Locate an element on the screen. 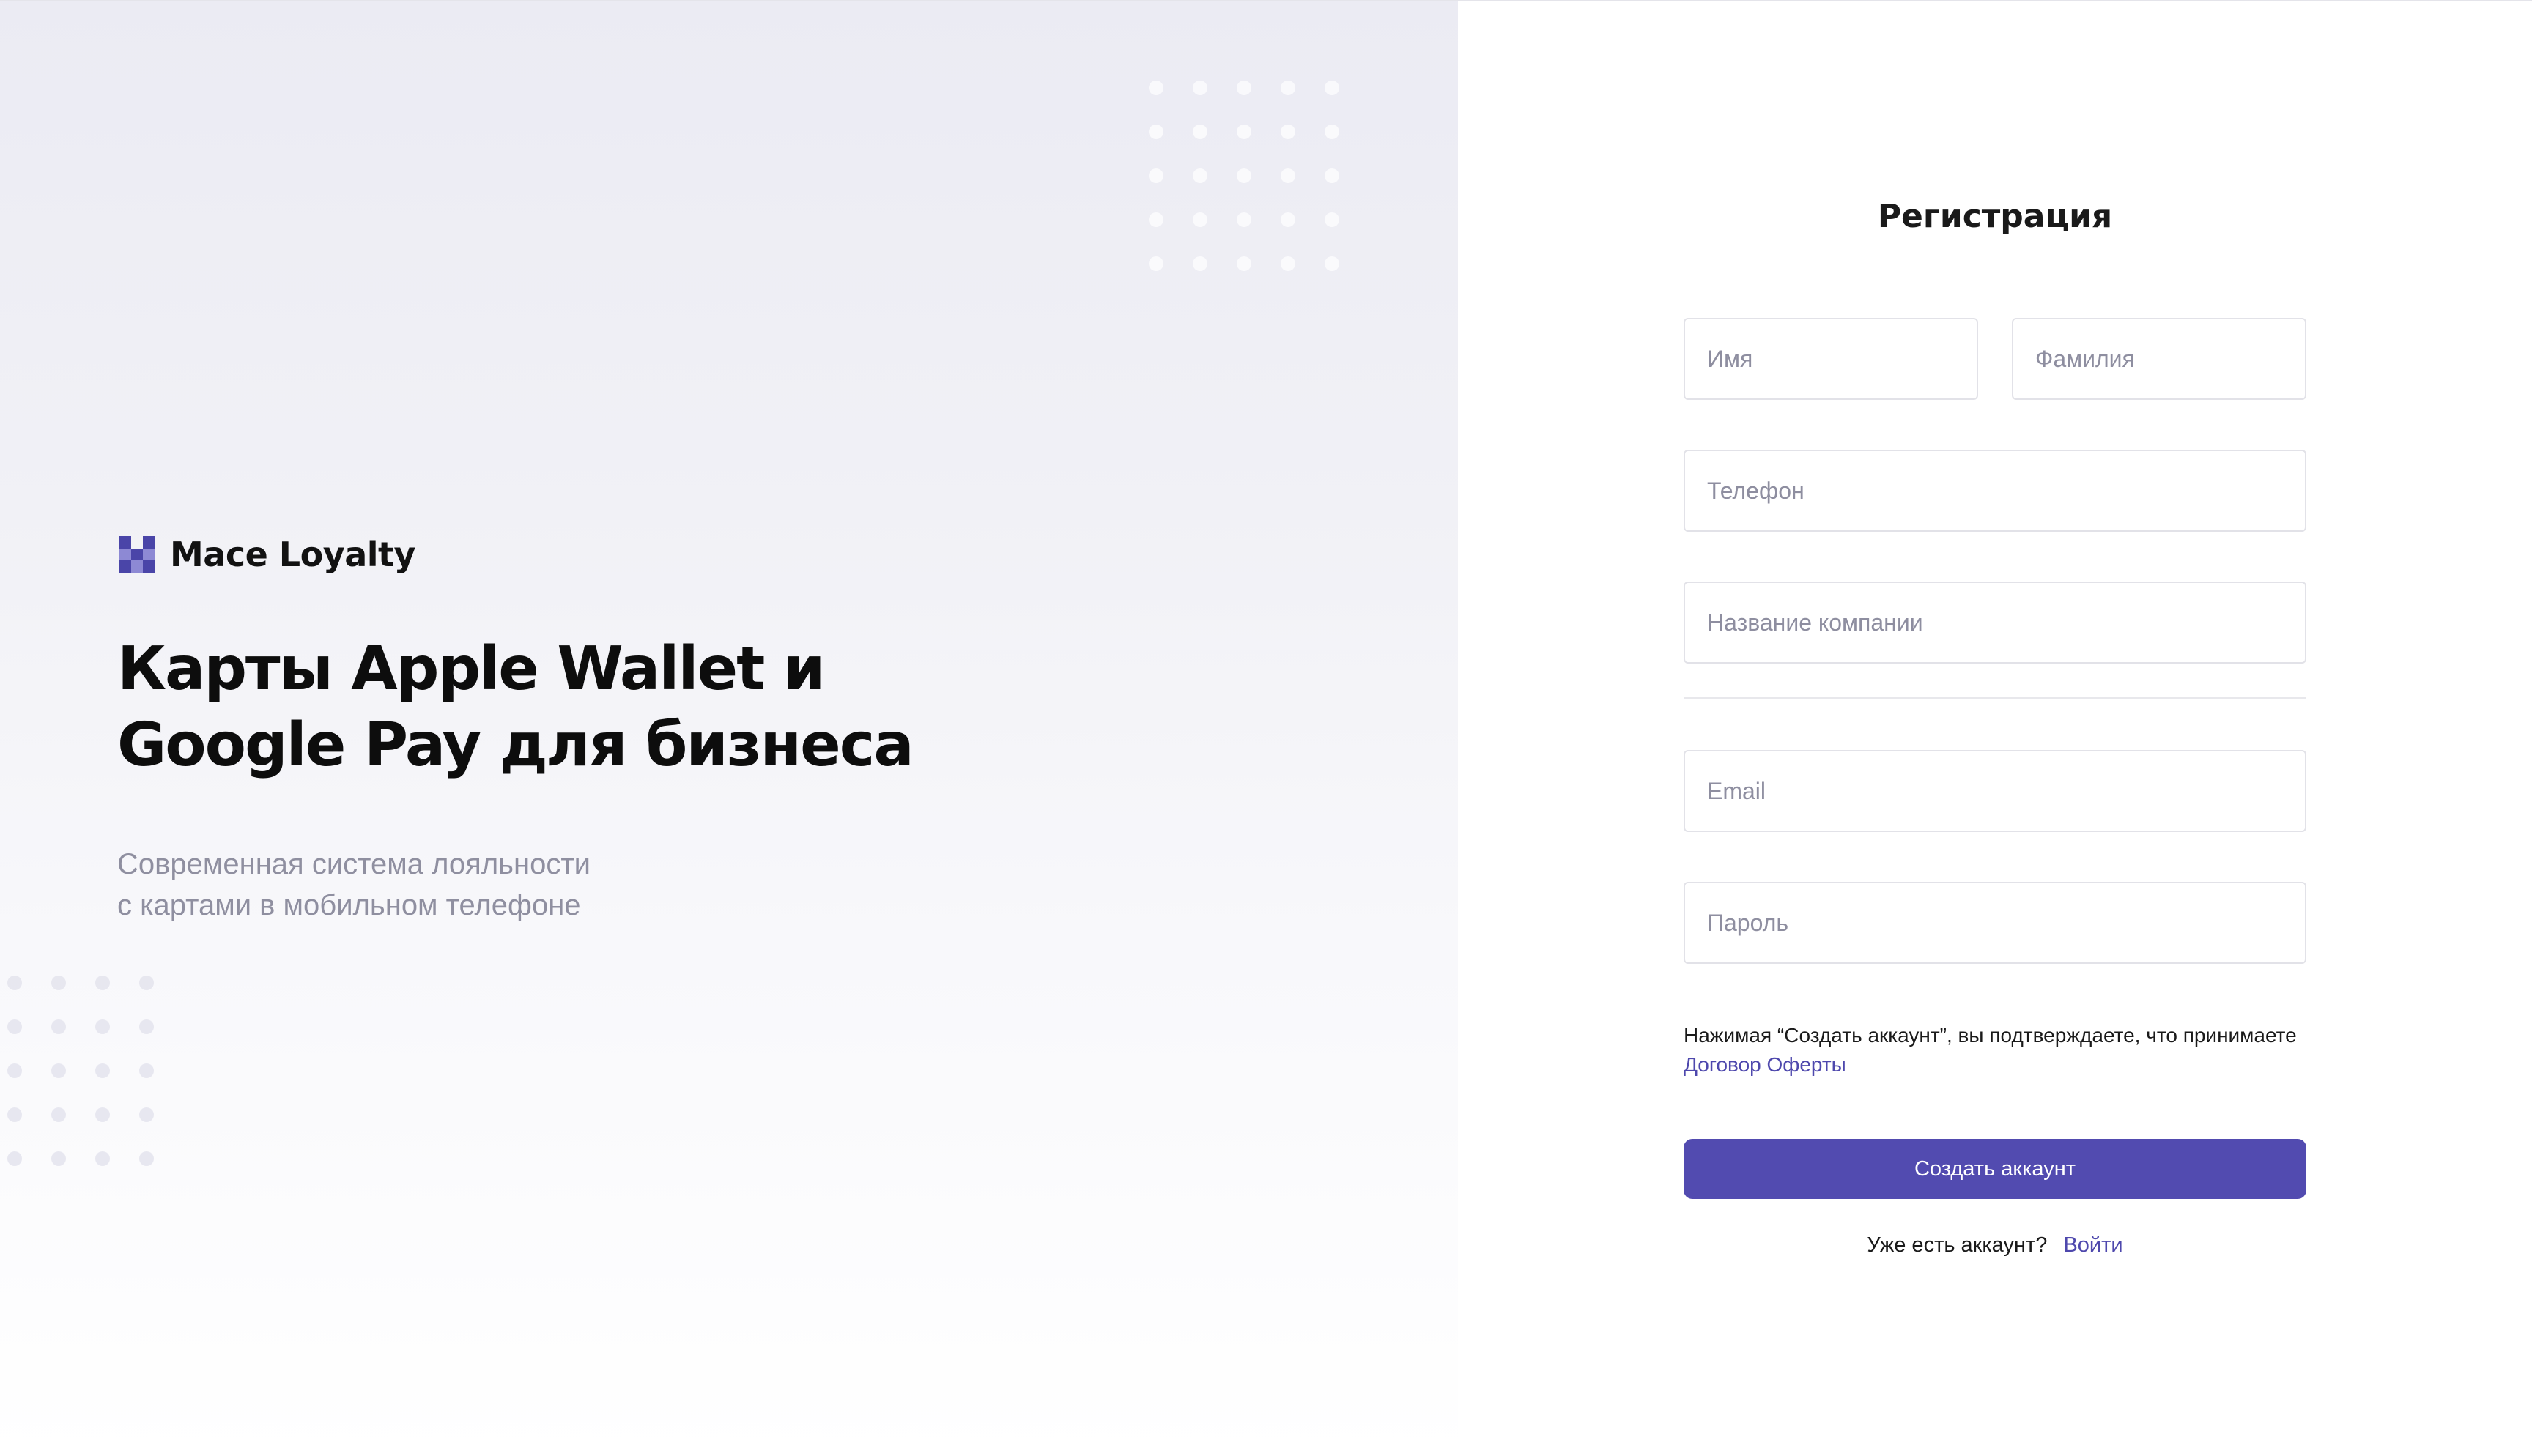 This screenshot has height=1456, width=2532. last-name-input is located at coordinates (2159, 359).